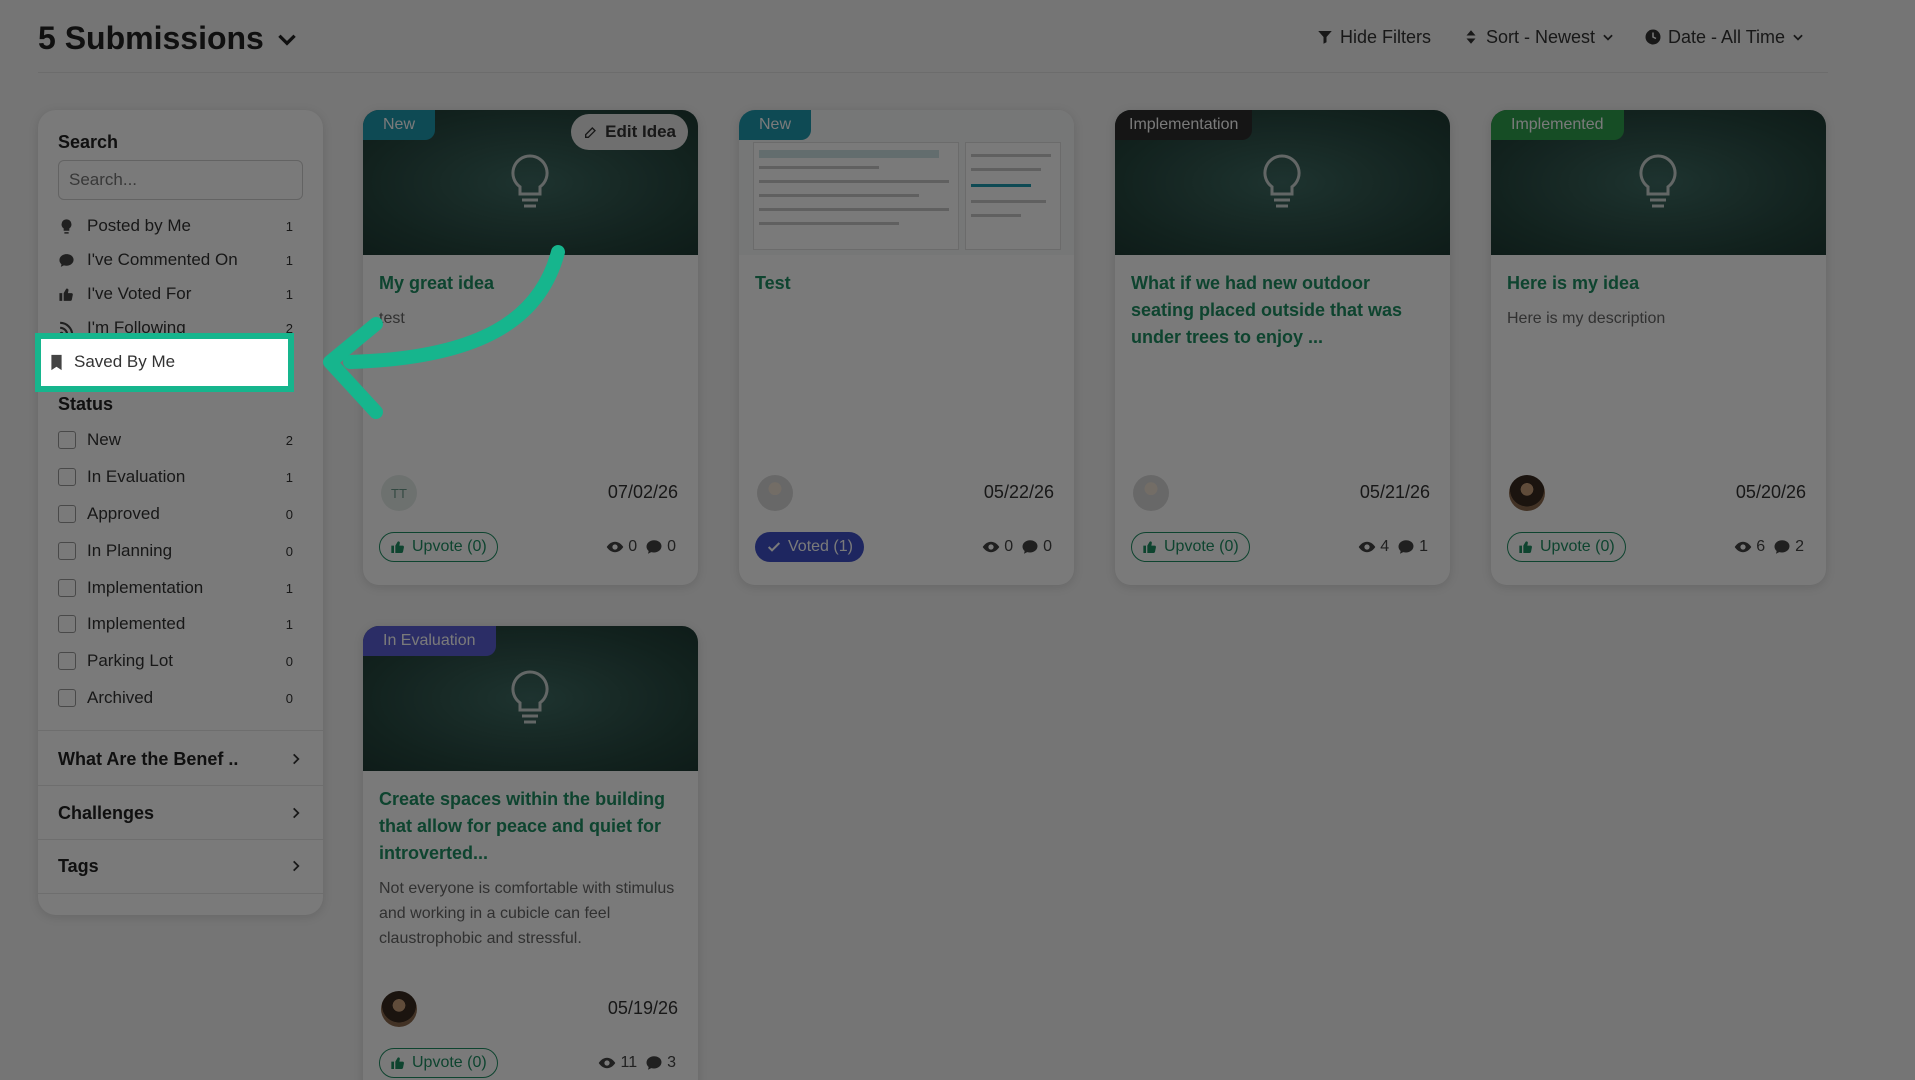  What do you see at coordinates (136, 476) in the screenshot?
I see `status-label-text: In Evaluation` at bounding box center [136, 476].